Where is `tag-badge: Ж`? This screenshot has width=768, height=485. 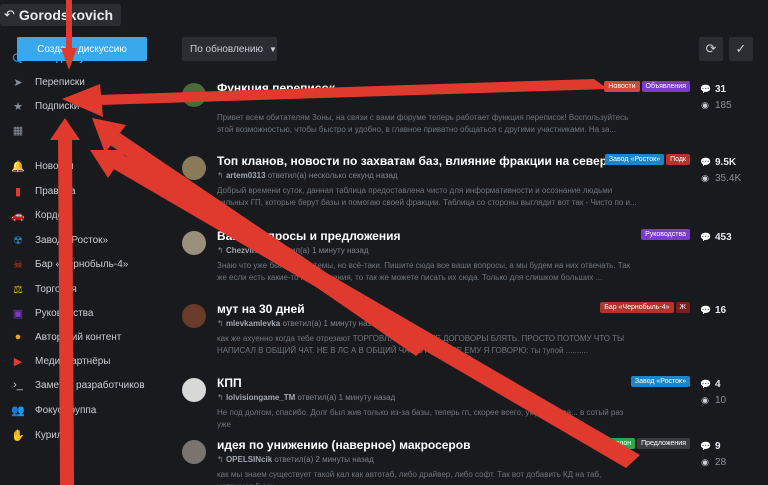
tag-badge: Ж is located at coordinates (682, 307).